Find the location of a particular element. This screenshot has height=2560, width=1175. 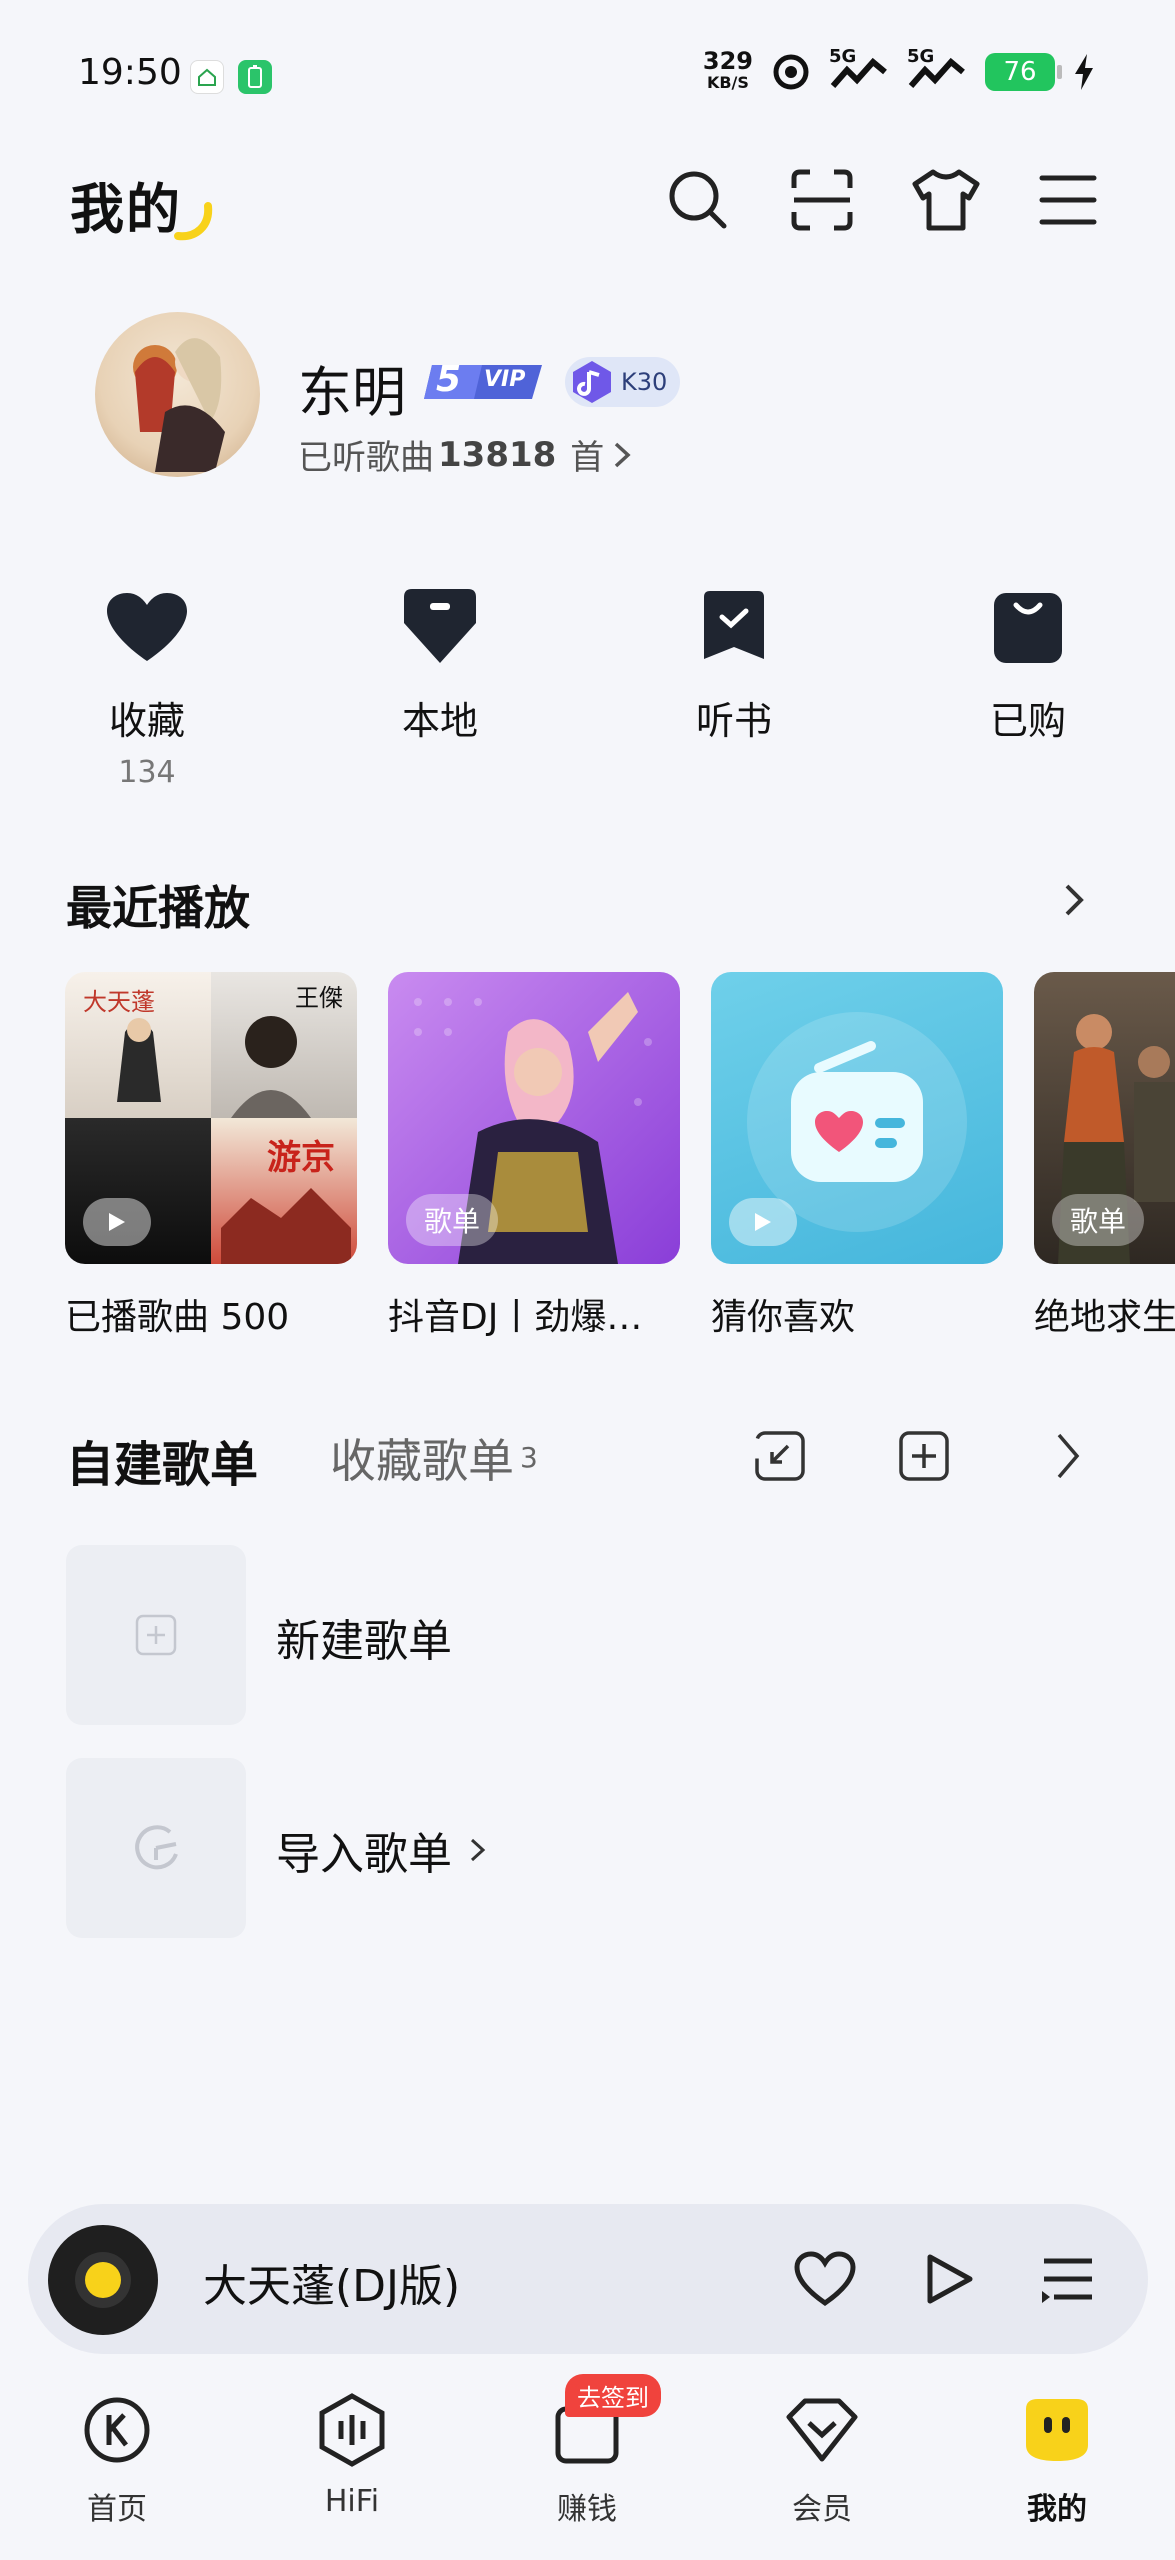

quick-audiobook: 听书 is located at coordinates (734, 663).